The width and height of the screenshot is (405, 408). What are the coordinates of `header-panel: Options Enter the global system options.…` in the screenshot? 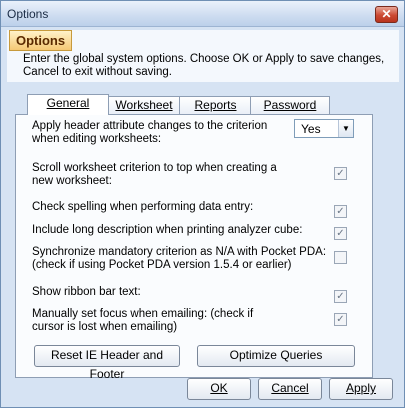 It's located at (203, 56).